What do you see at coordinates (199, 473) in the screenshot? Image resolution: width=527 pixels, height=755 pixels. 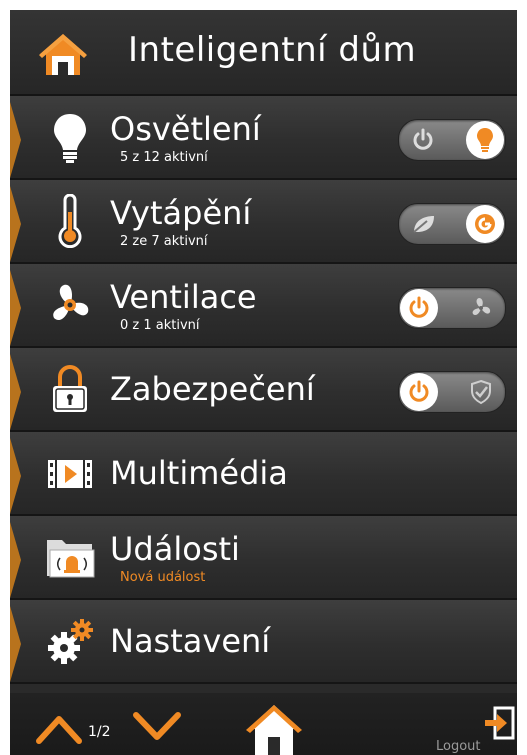 I see `menu-item-label: Multimédia` at bounding box center [199, 473].